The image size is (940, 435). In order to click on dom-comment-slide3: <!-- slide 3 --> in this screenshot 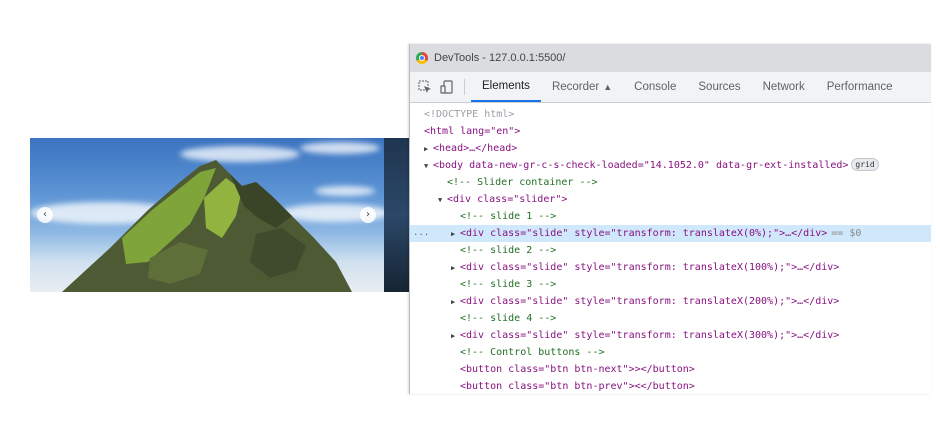, I will do `click(670, 284)`.